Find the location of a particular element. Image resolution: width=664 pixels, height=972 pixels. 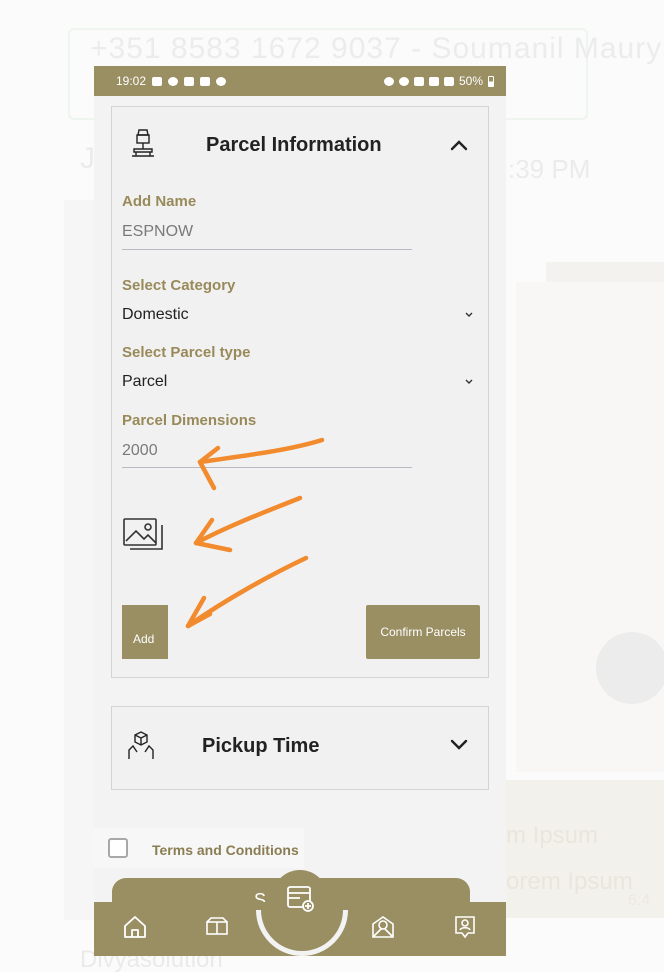

parcel-type-label: Select Parcel type is located at coordinates (186, 352).